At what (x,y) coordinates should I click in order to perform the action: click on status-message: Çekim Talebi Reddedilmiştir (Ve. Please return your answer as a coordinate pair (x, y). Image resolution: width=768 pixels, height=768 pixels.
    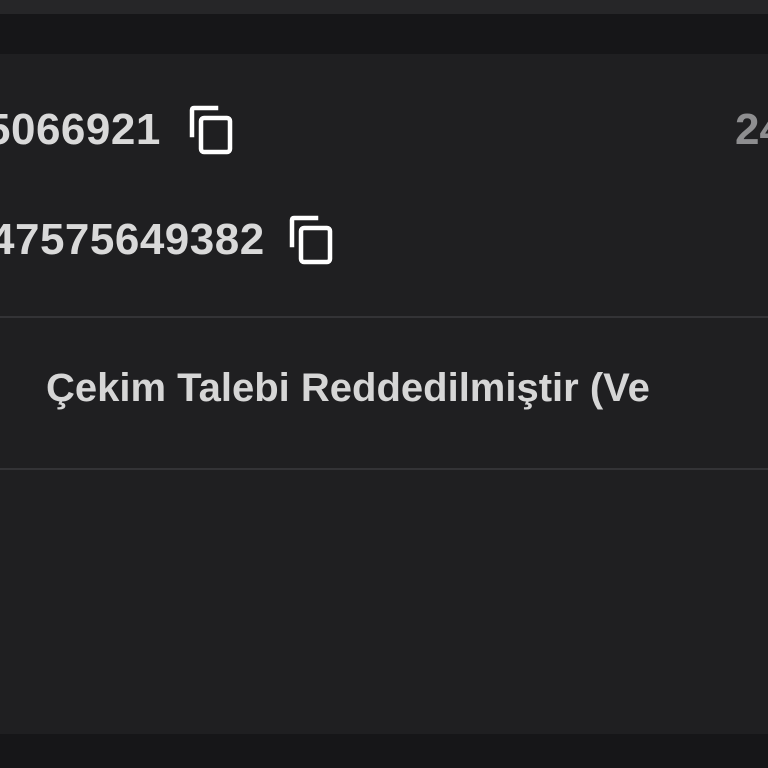
    Looking at the image, I should click on (348, 388).